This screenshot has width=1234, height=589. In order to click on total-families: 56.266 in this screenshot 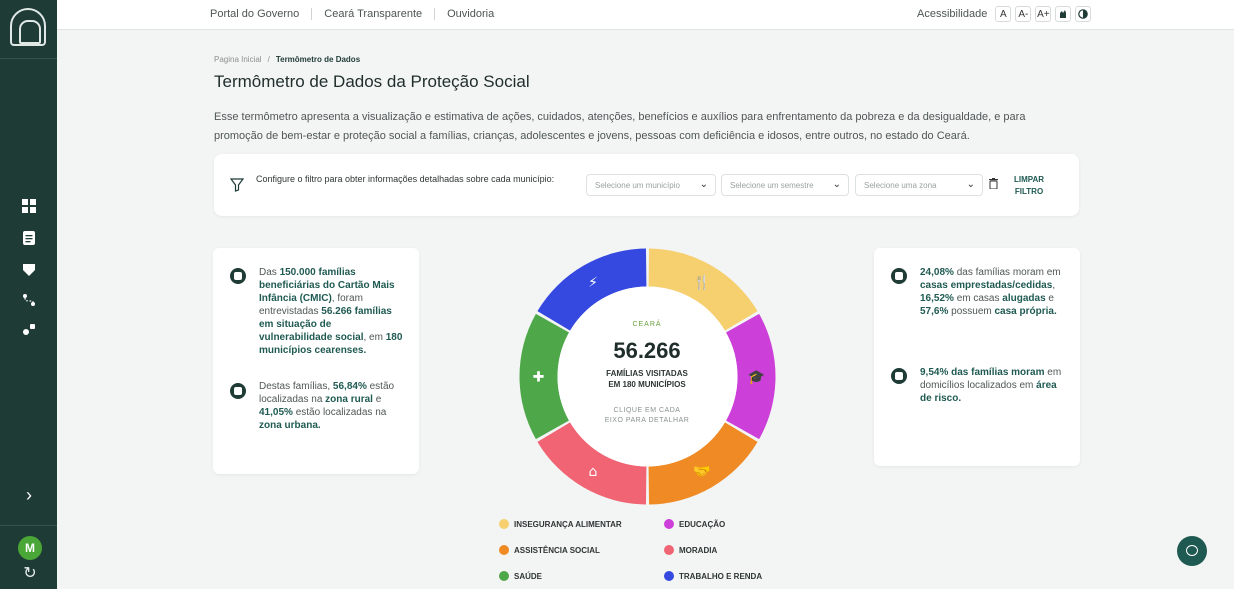, I will do `click(647, 350)`.